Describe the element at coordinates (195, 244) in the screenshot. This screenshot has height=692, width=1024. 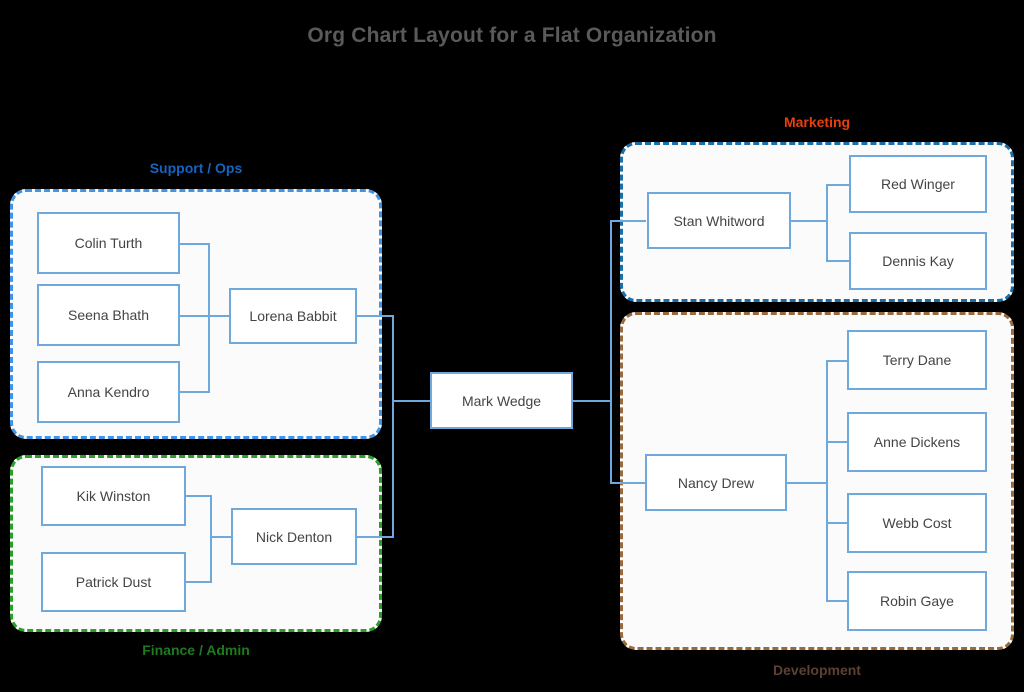
I see `connector-colin-to-trunk` at that location.